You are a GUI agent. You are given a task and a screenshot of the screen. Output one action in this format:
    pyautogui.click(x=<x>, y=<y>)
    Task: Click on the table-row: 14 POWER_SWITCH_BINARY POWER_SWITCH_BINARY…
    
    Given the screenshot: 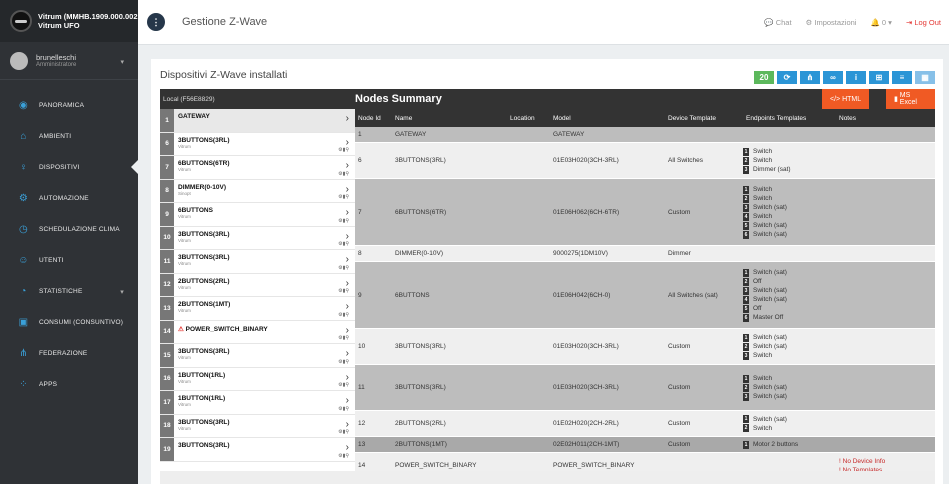 What is the action you would take?
    pyautogui.click(x=645, y=462)
    